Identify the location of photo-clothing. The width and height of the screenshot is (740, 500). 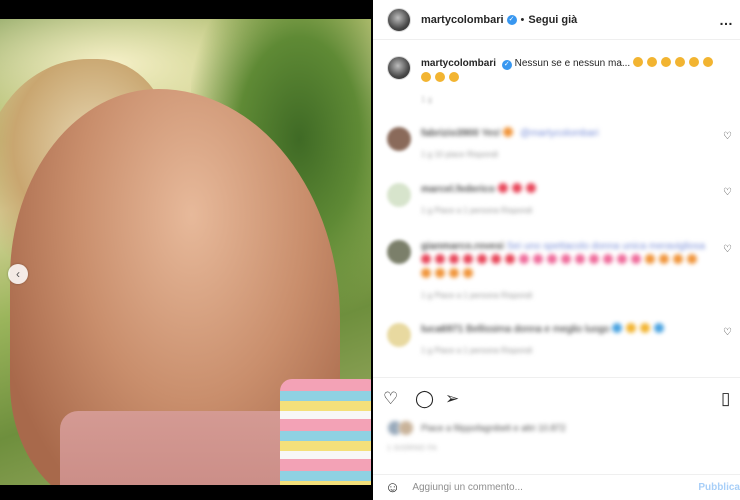
(185, 448).